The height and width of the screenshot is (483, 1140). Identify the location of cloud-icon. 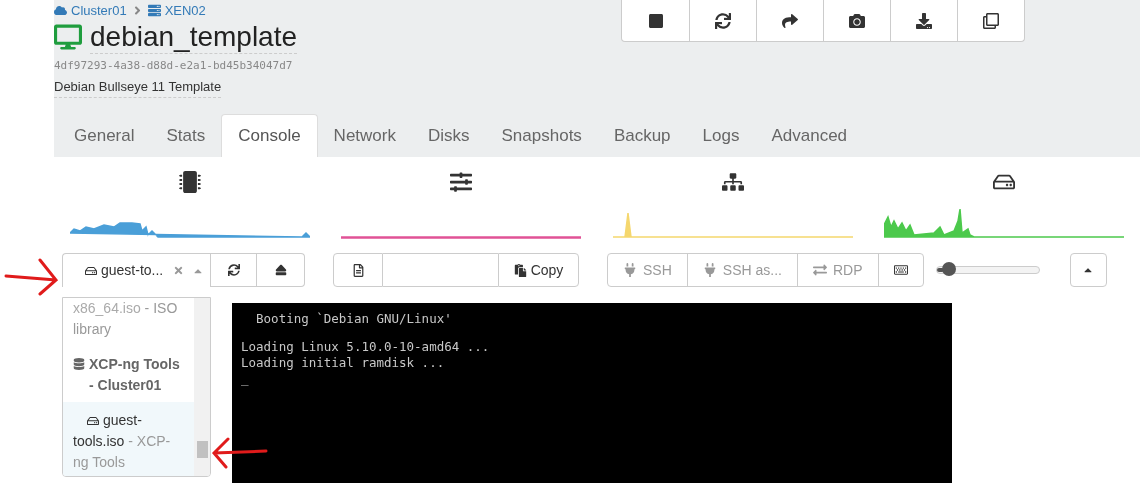
(60, 11).